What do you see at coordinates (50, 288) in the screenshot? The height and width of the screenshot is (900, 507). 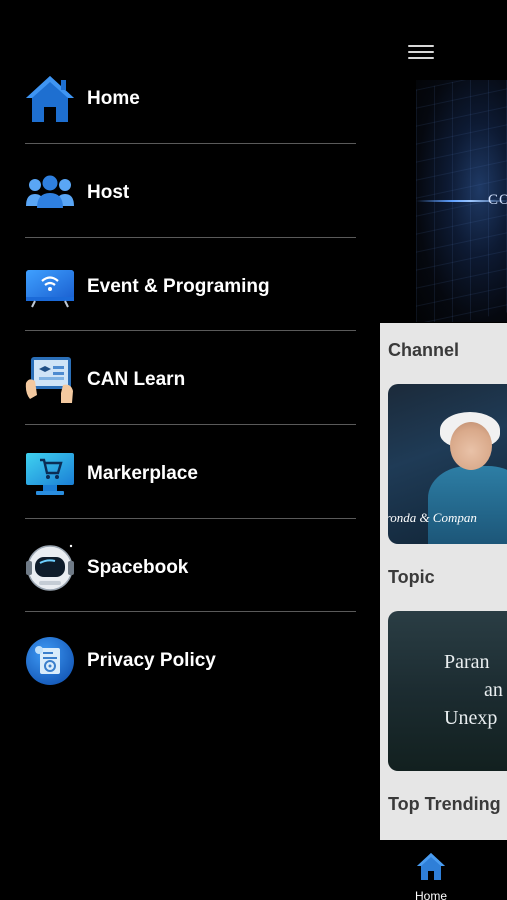 I see `tv-icon` at bounding box center [50, 288].